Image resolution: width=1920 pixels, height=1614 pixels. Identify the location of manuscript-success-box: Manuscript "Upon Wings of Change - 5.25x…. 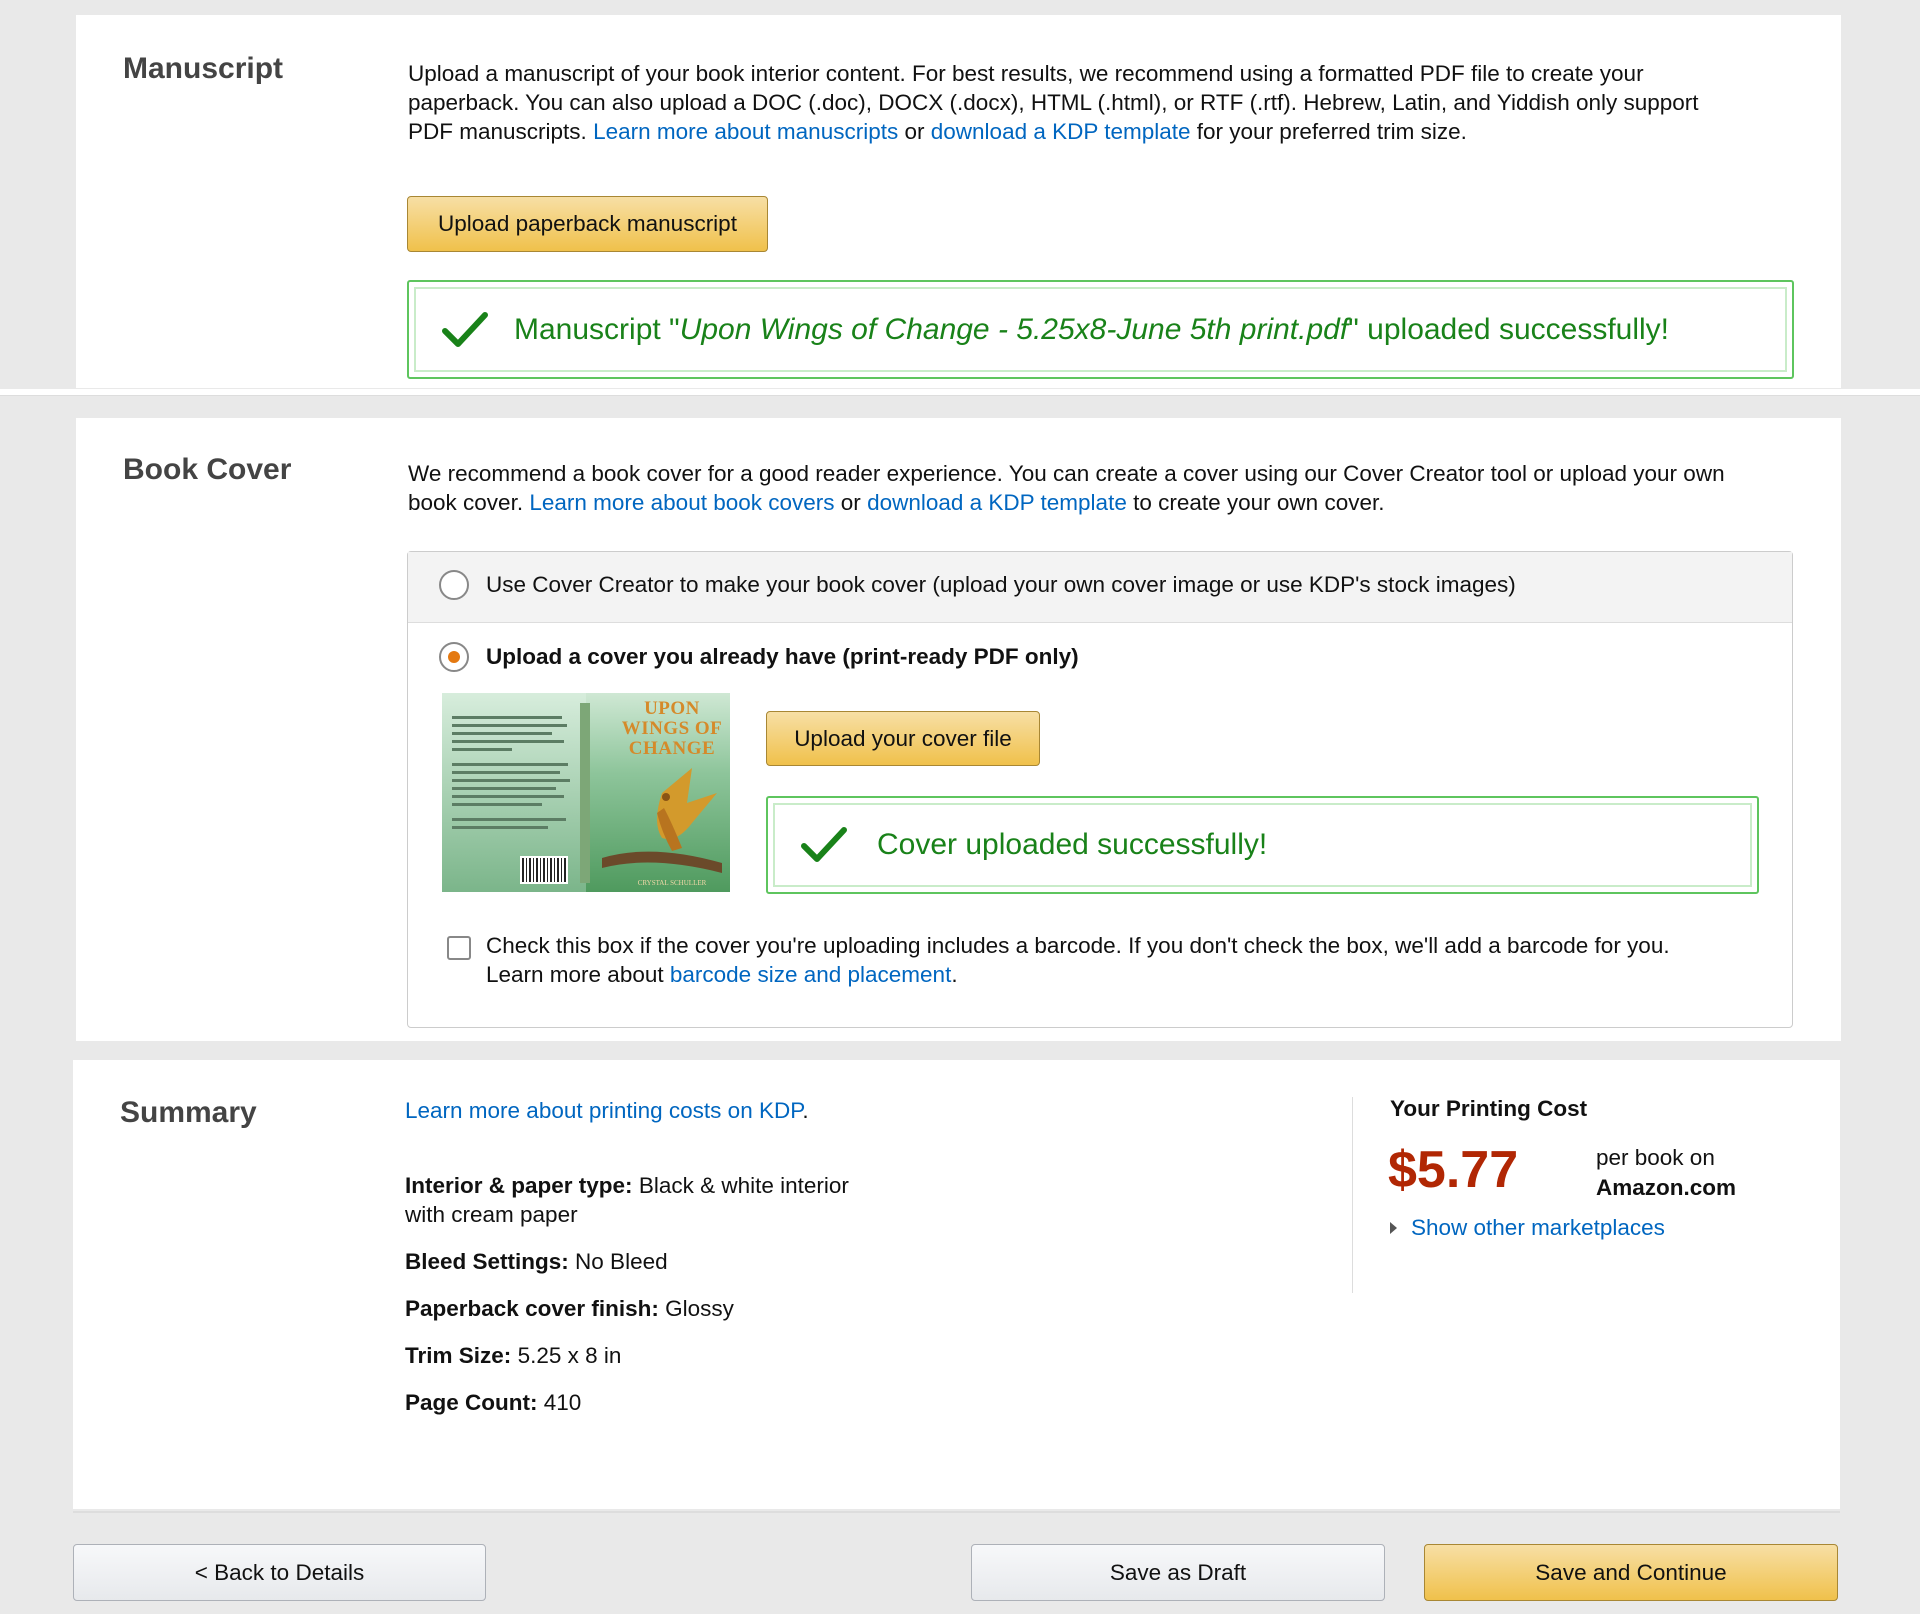
(1100, 329).